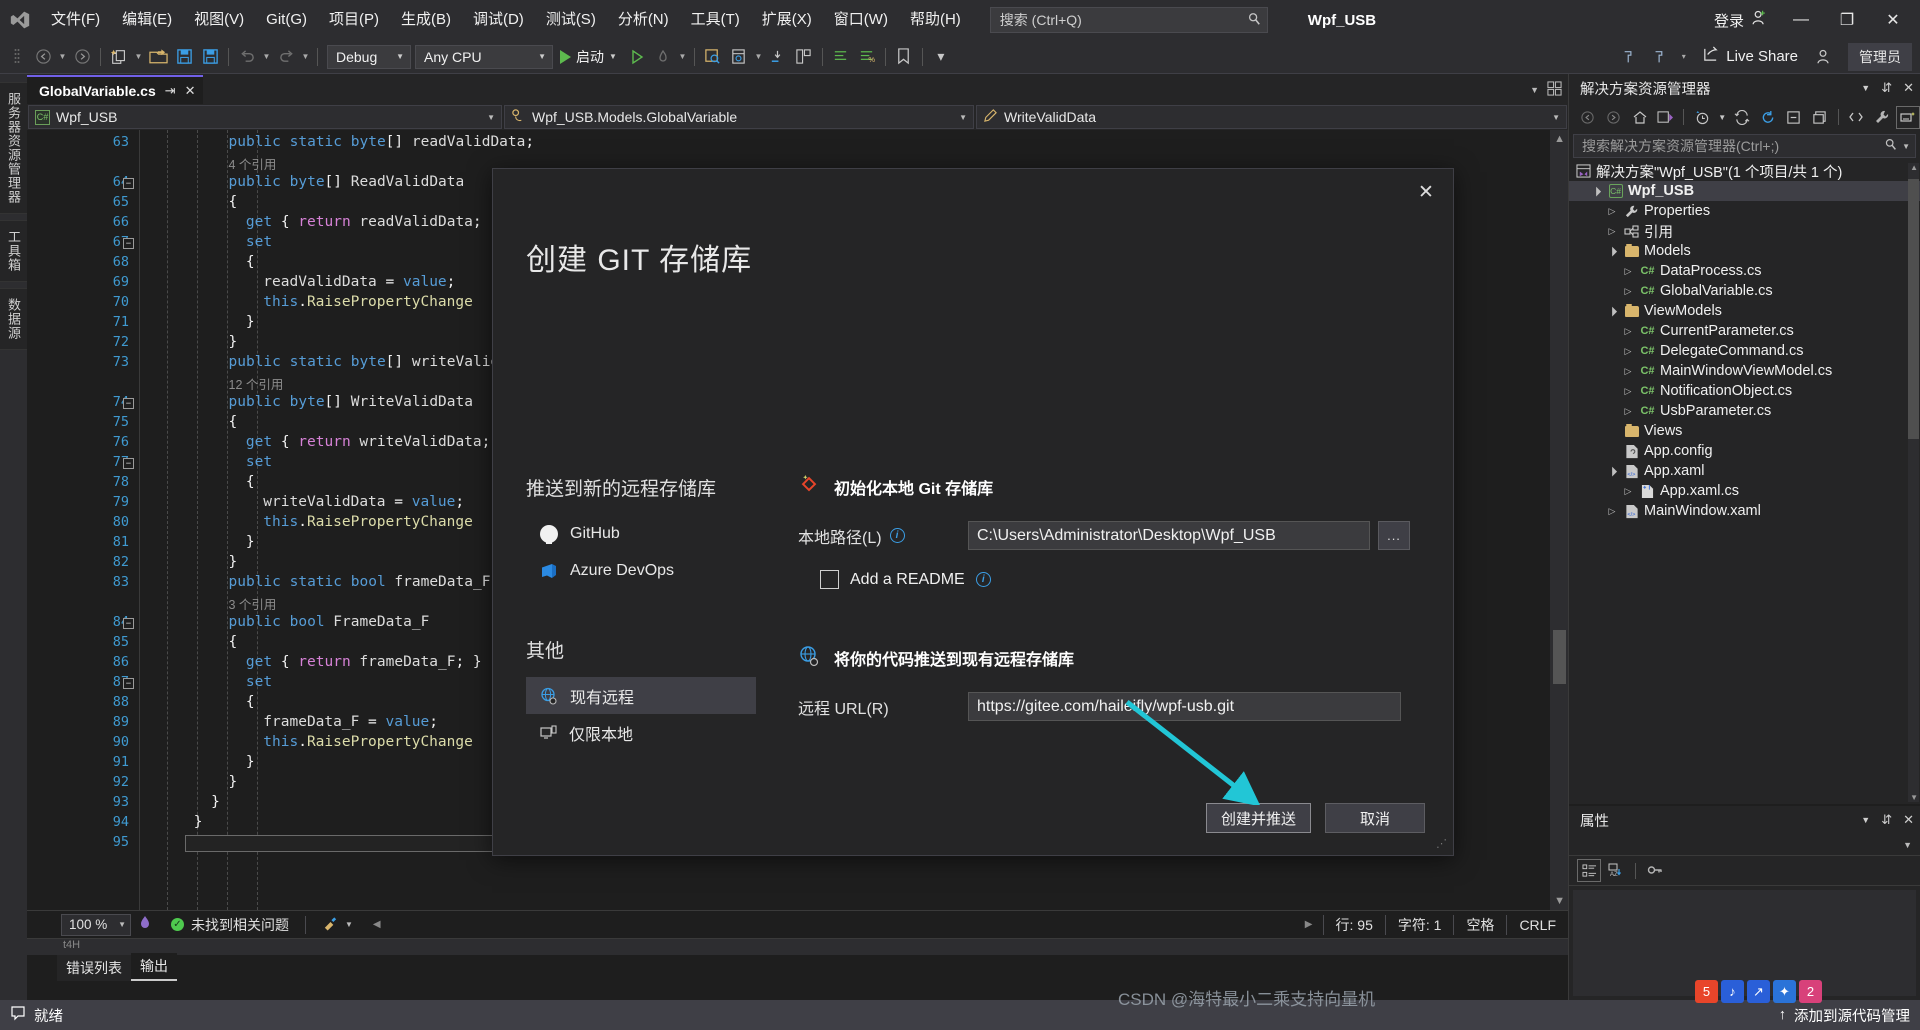 The height and width of the screenshot is (1030, 1920). Describe the element at coordinates (1744, 411) in the screenshot. I see `tree-item-usbparameter-cs: ▷ C# UsbParameter.cs` at that location.